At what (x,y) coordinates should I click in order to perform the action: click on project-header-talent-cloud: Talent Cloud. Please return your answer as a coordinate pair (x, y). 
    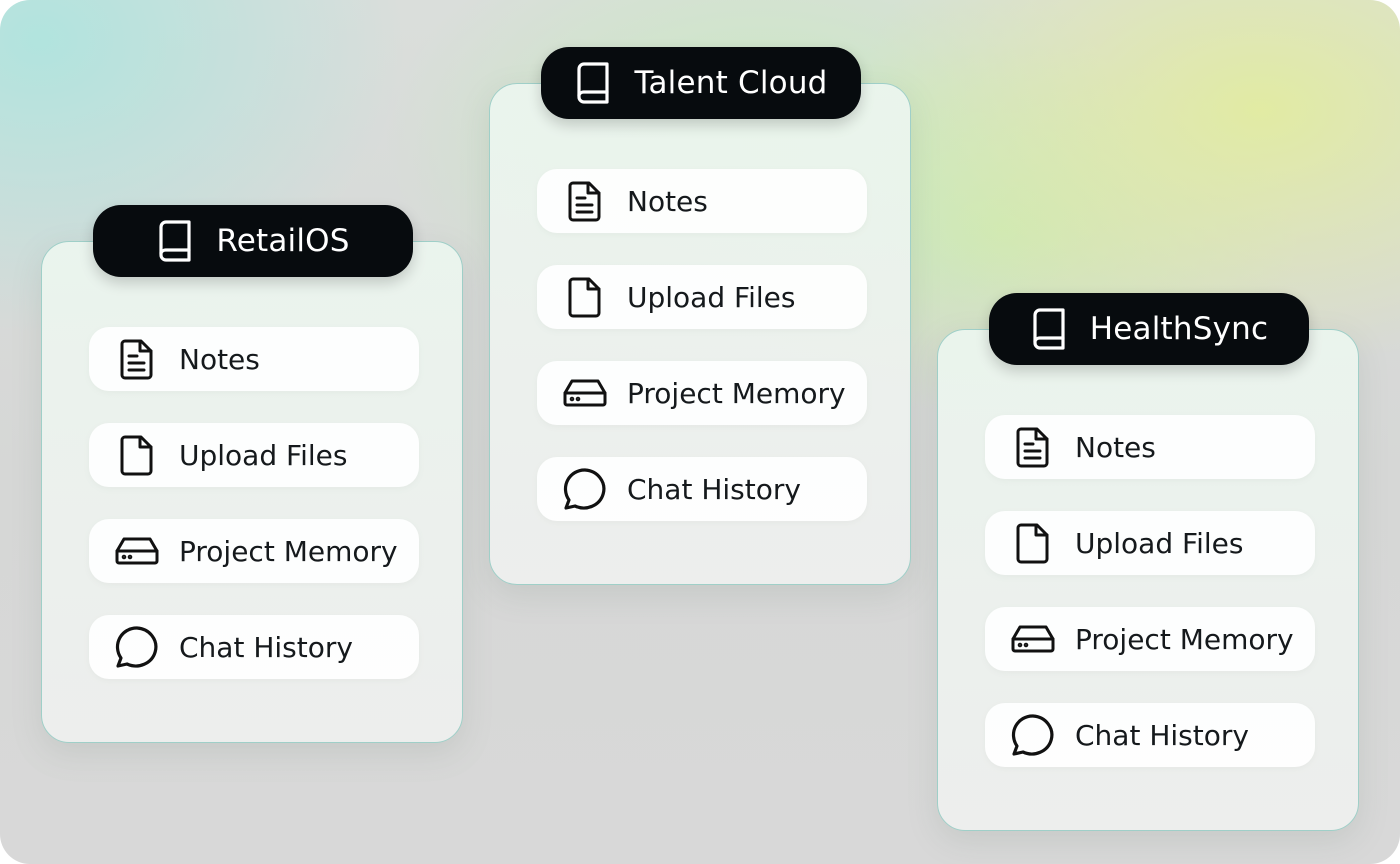
    Looking at the image, I should click on (701, 83).